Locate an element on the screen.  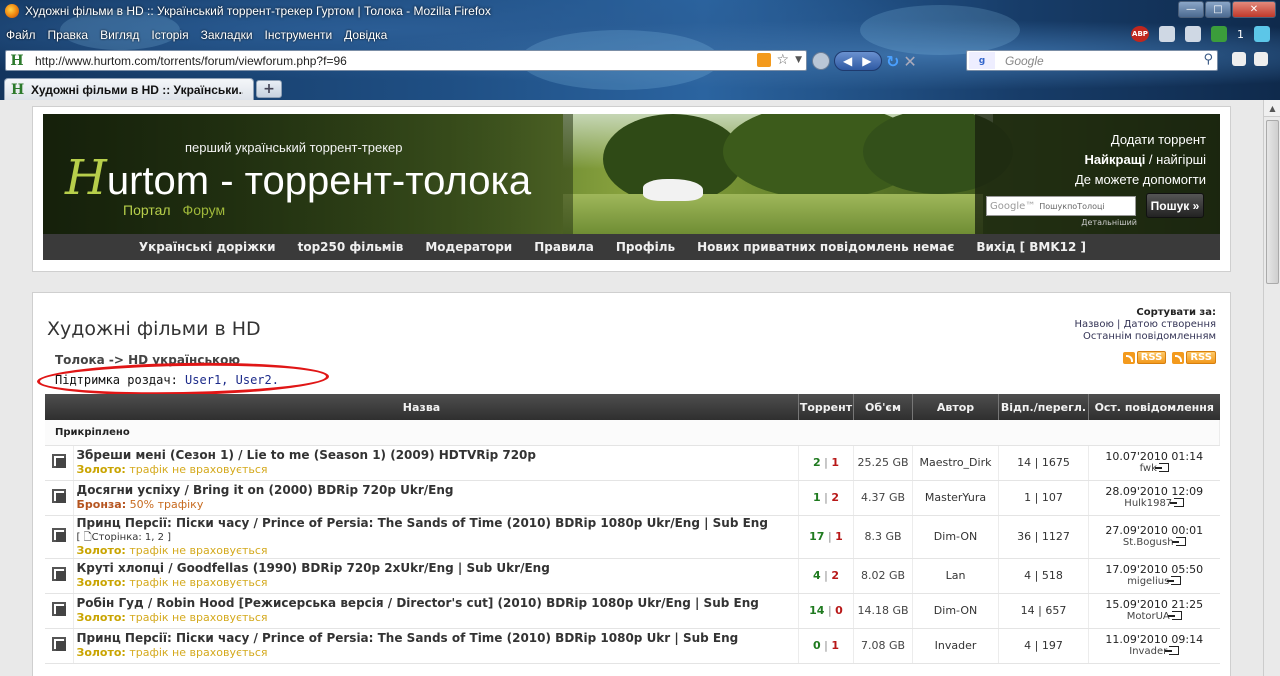
scroll-up-arrow-icon: ▲ is located at coordinates (1272, 108).